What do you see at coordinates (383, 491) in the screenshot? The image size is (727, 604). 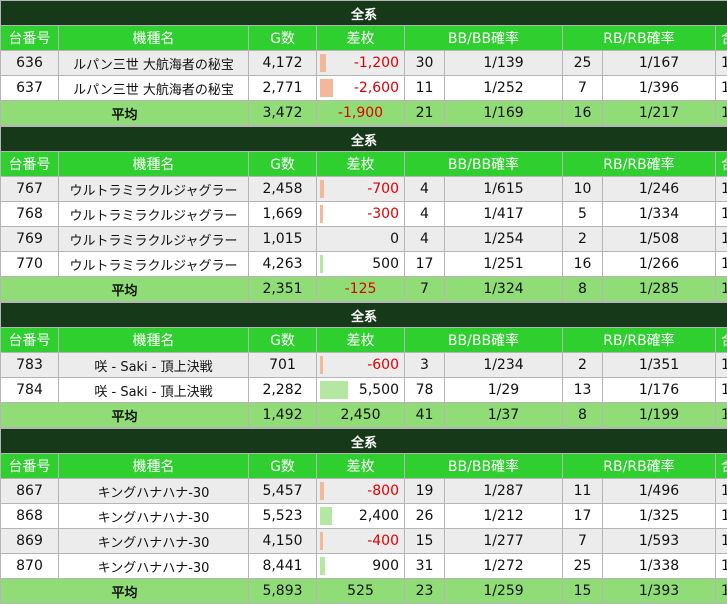 I see `difference-value: -800` at bounding box center [383, 491].